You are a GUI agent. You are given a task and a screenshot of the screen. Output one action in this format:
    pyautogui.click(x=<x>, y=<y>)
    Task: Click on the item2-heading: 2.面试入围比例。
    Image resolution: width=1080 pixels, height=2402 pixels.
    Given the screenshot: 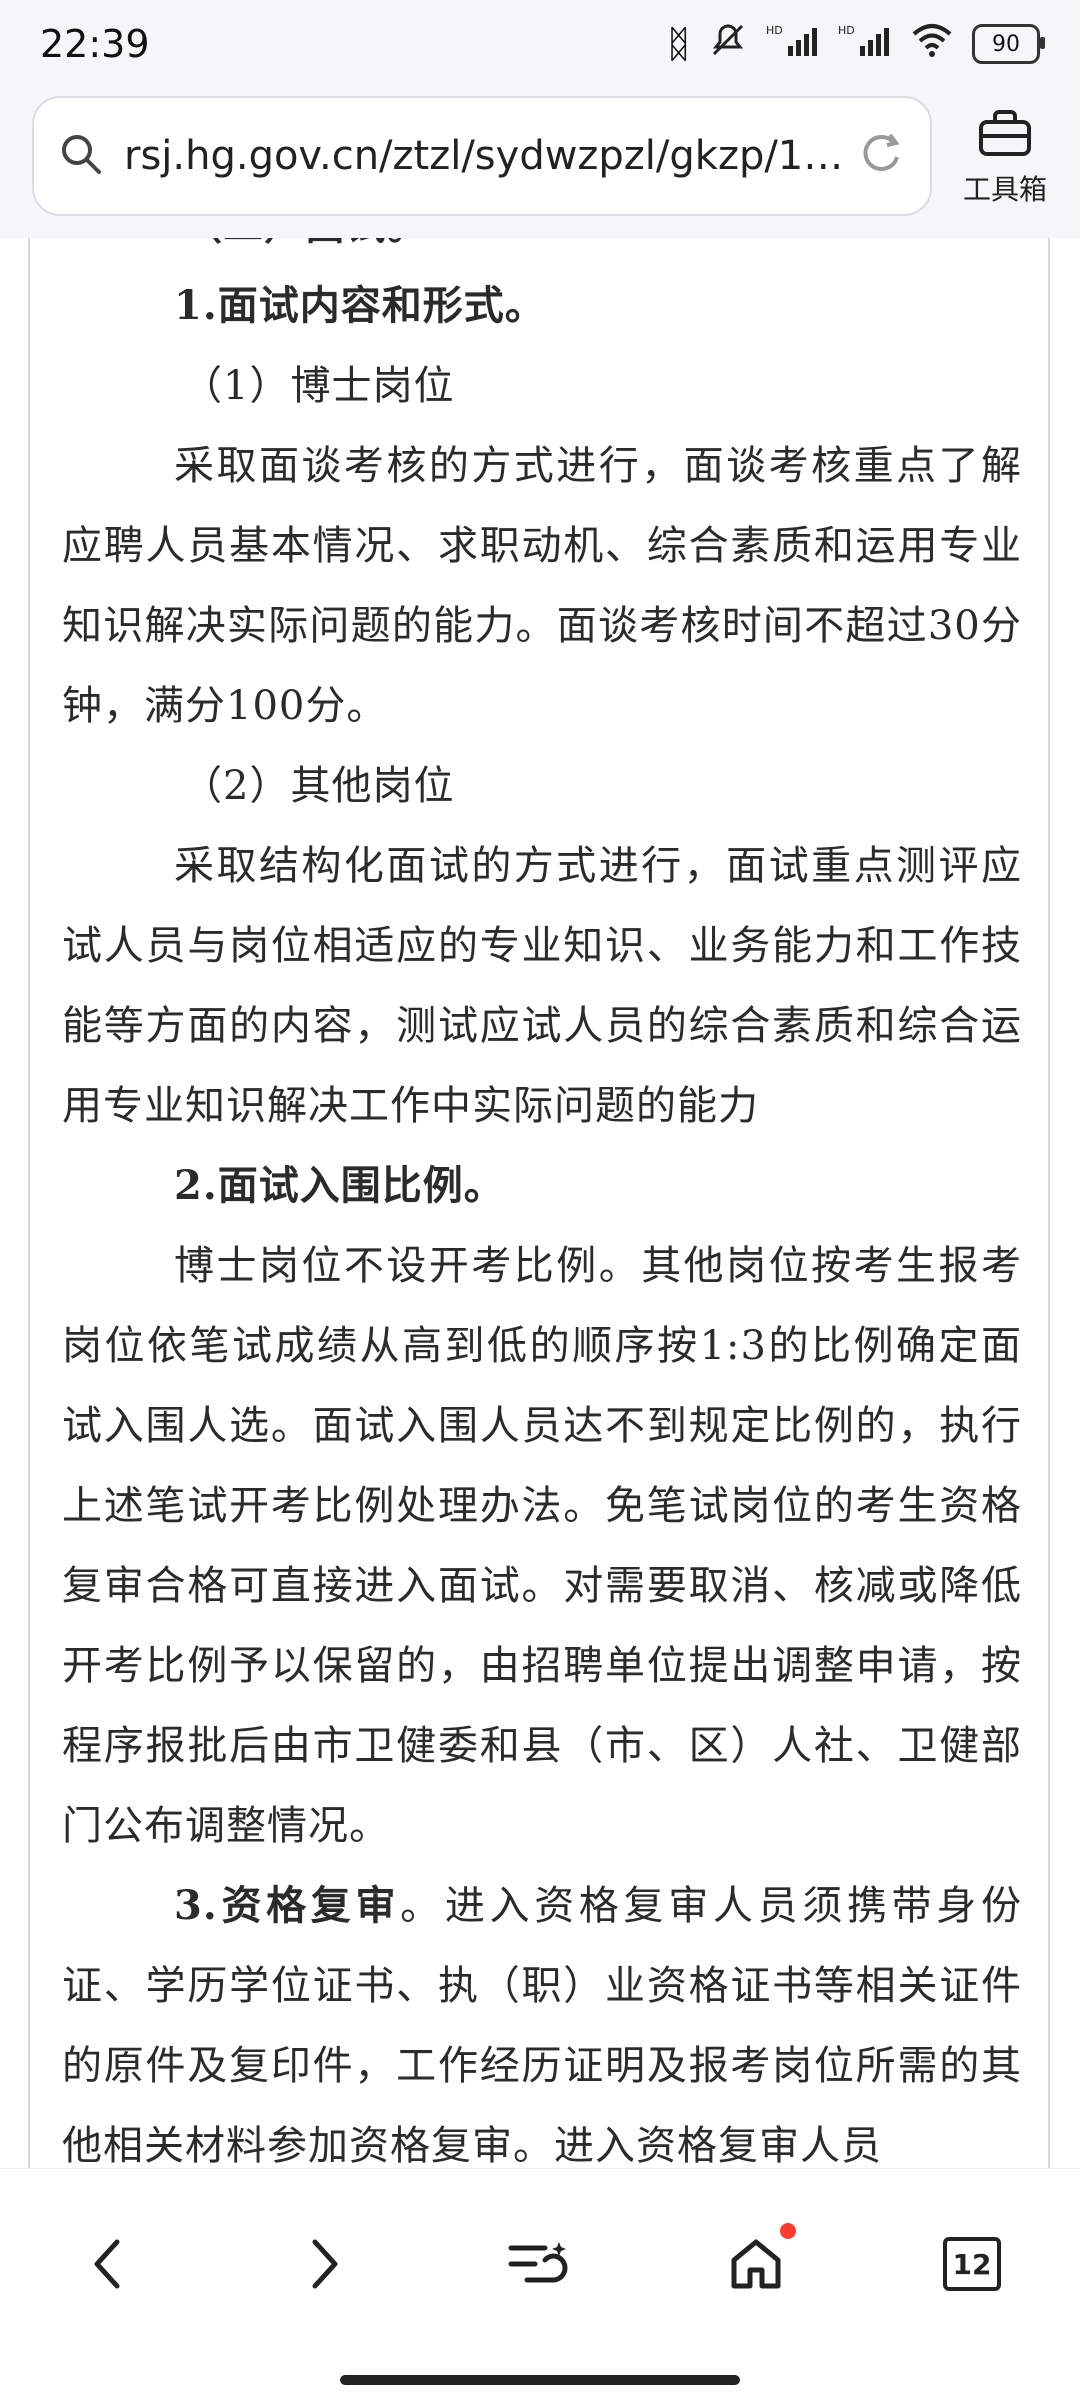 What is the action you would take?
    pyautogui.click(x=339, y=1185)
    